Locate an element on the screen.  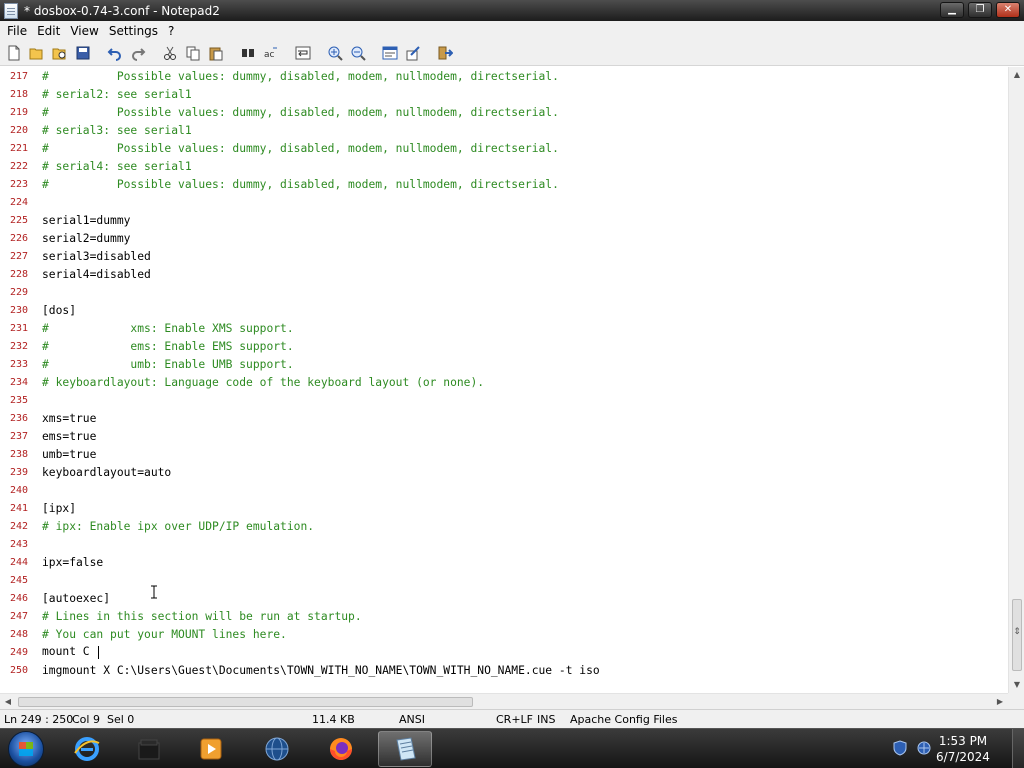
editor-line: 249 mount C is located at coordinates (504, 652).